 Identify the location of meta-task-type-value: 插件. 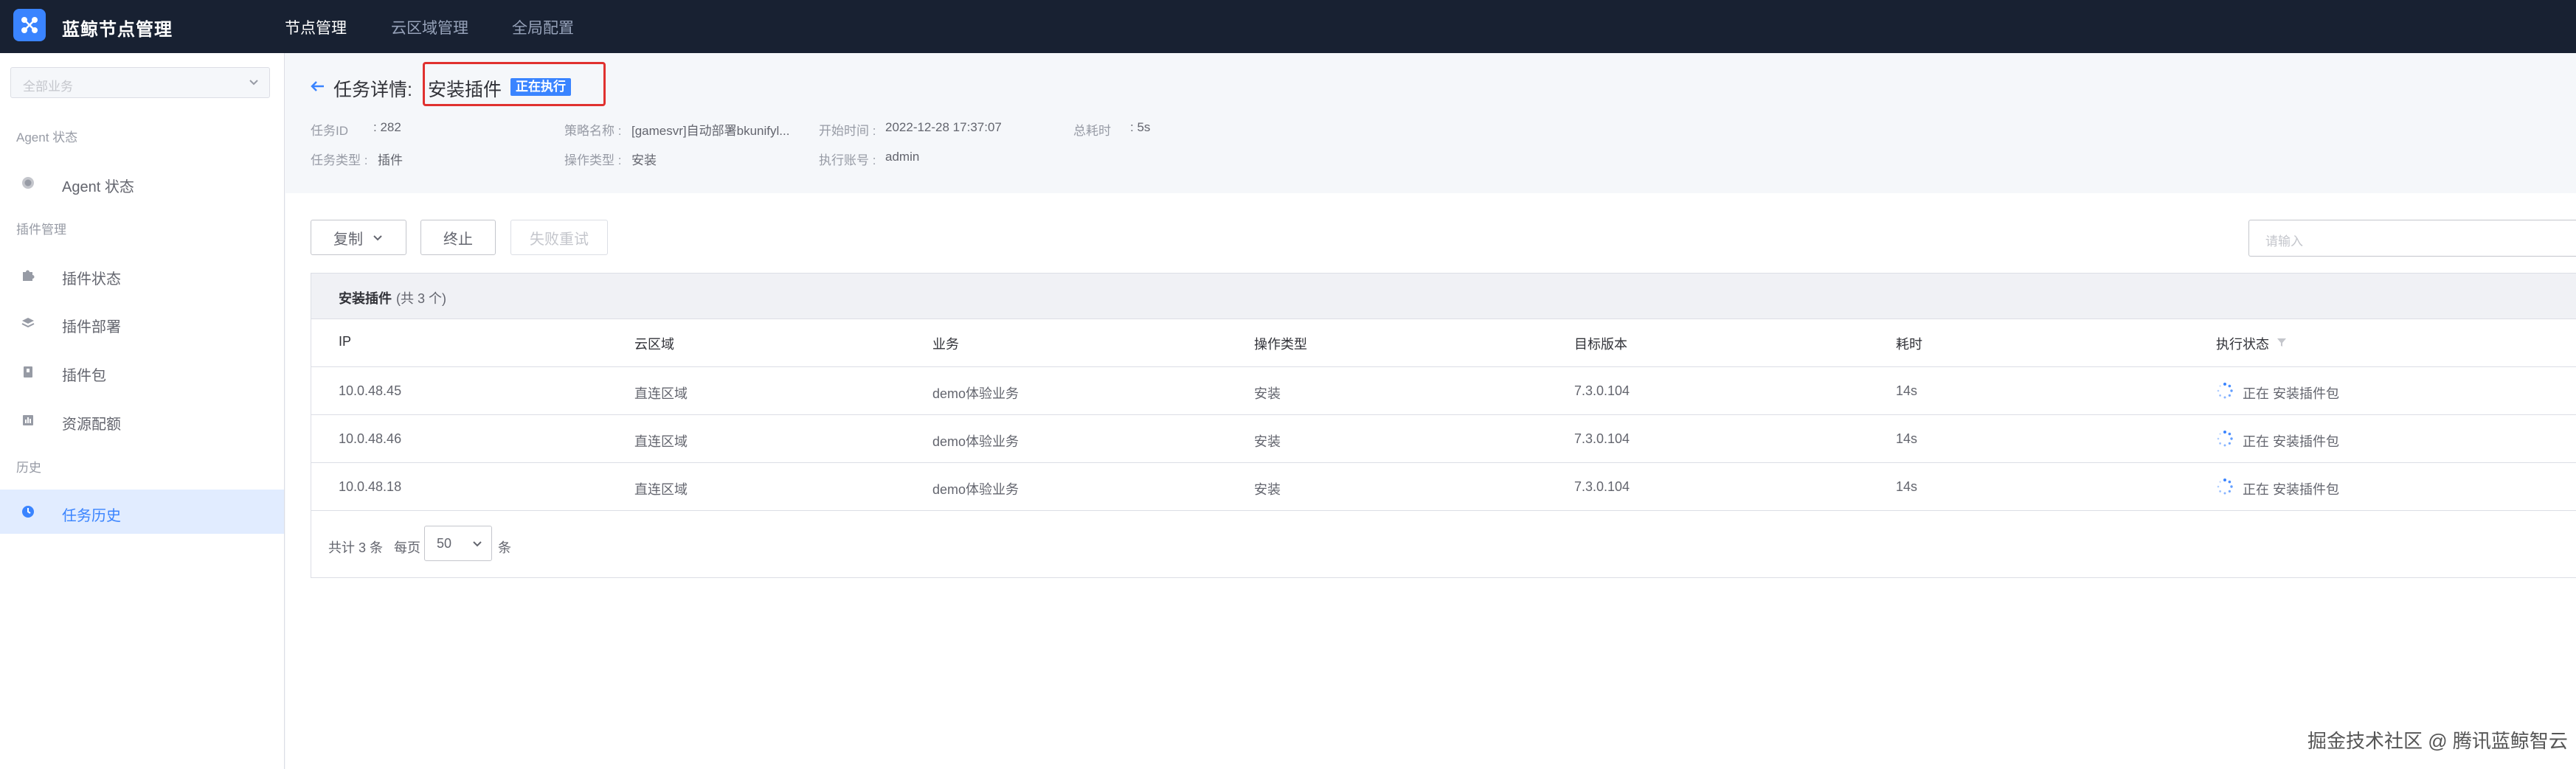
(391, 160).